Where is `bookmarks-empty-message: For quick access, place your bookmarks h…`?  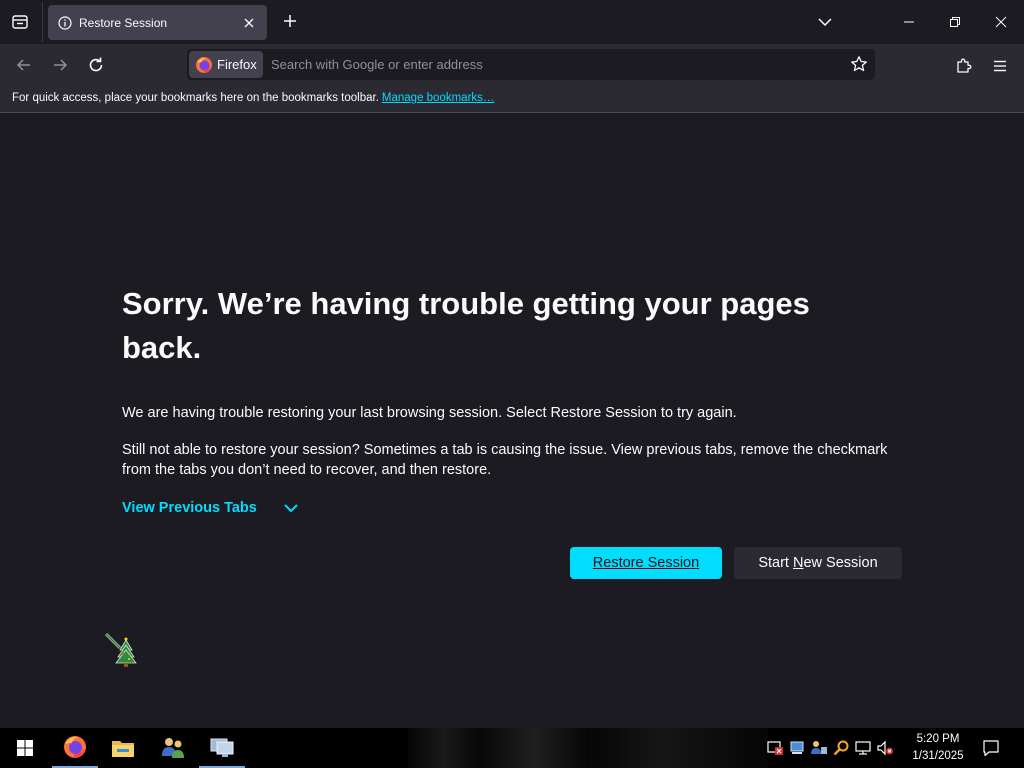
bookmarks-empty-message: For quick access, place your bookmarks h… is located at coordinates (253, 98).